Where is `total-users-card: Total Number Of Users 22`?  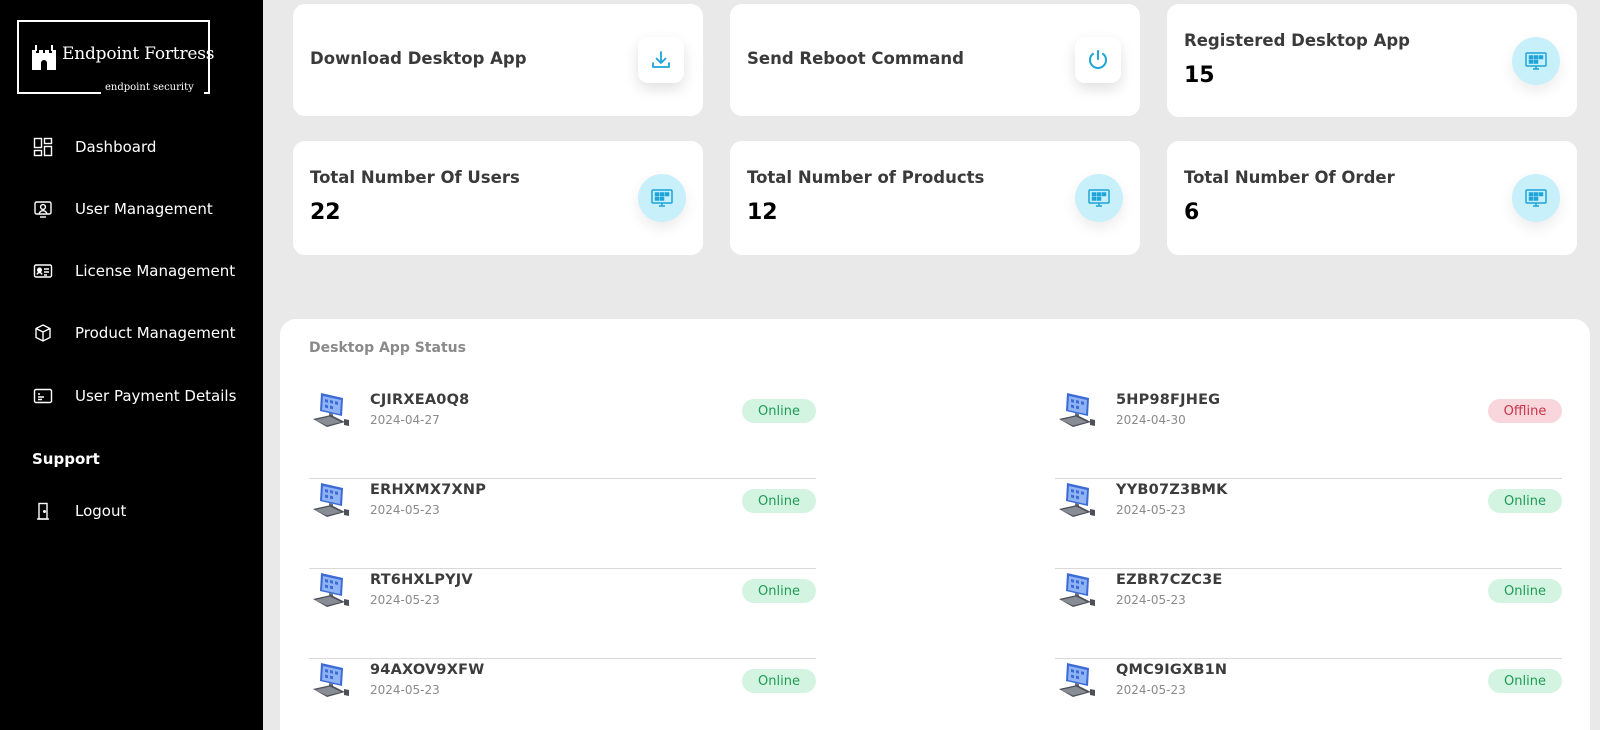
total-users-card: Total Number Of Users 22 is located at coordinates (498, 198).